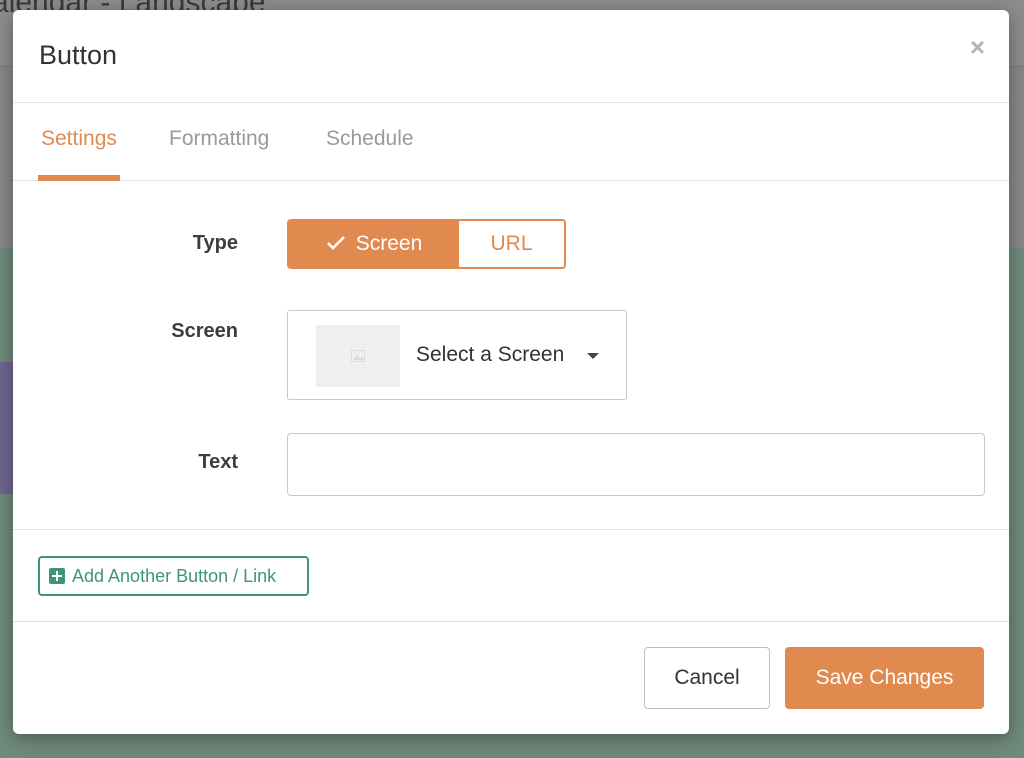 The height and width of the screenshot is (758, 1024). I want to click on add-another-button: Add Another Button / Link, so click(173, 576).